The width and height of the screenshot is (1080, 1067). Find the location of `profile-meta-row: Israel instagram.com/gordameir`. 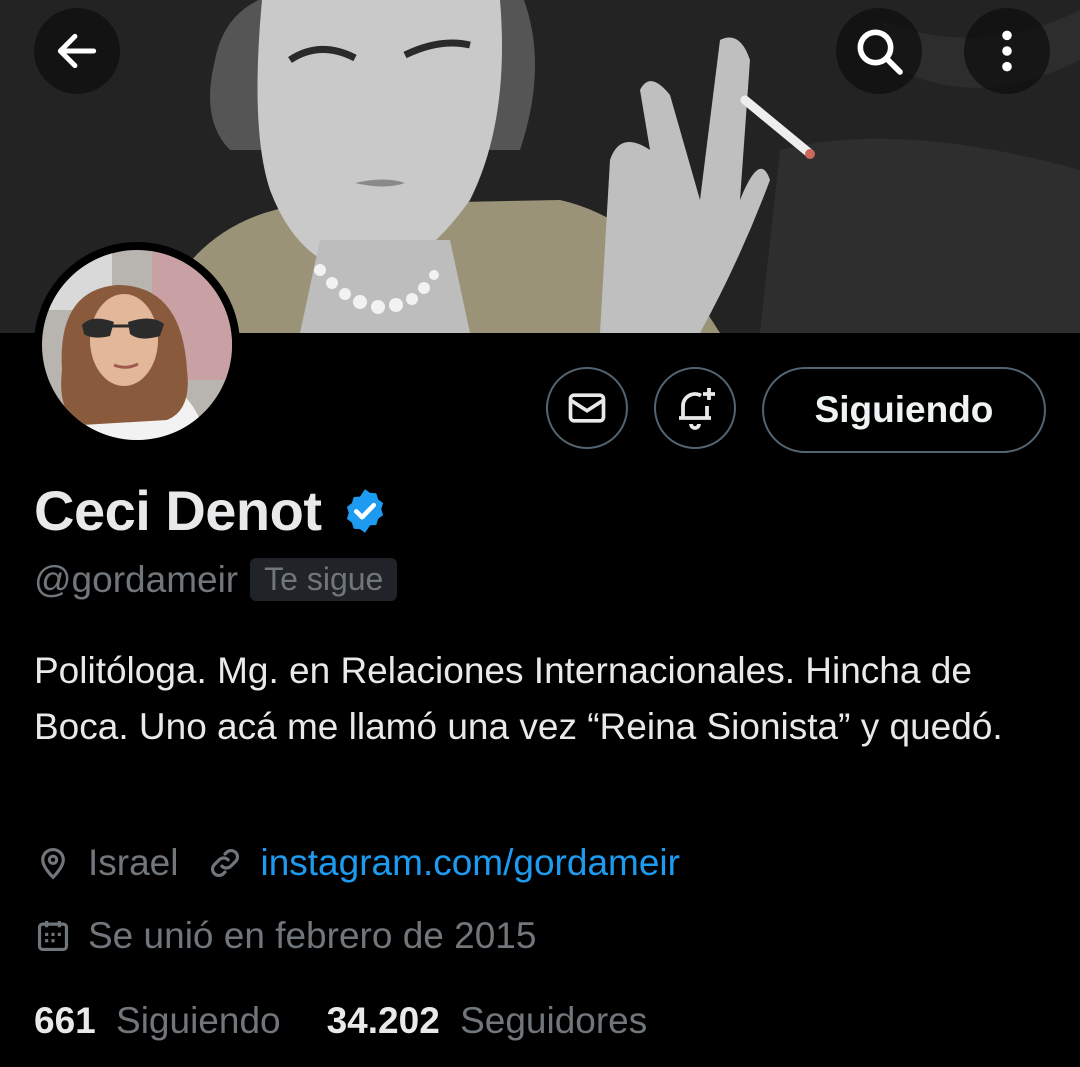

profile-meta-row: Israel instagram.com/gordameir is located at coordinates (357, 863).